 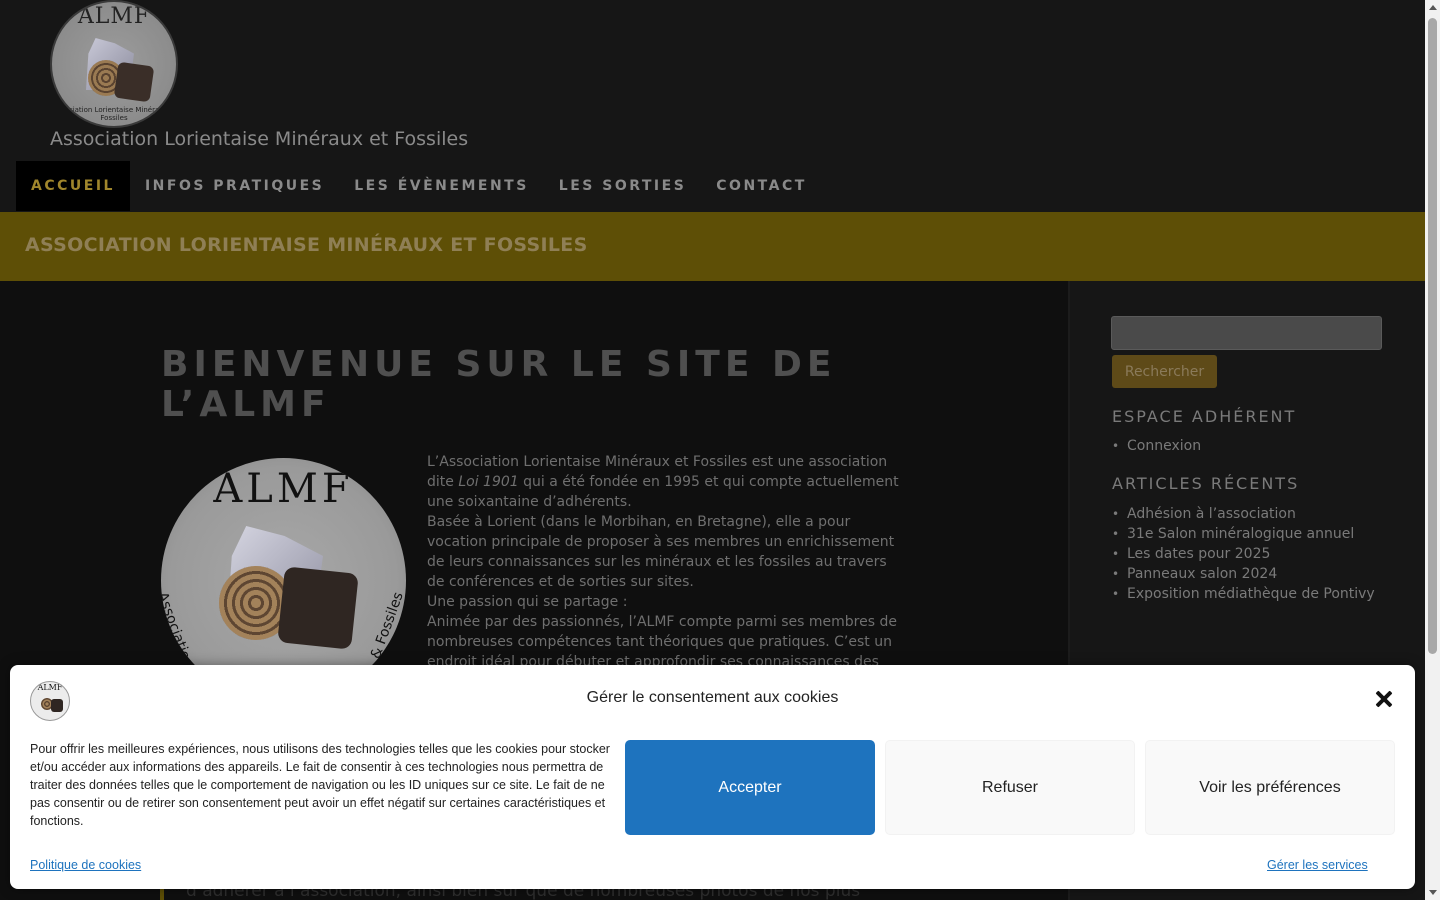 What do you see at coordinates (1243, 574) in the screenshot?
I see `recent-article-link: Panneaux salon 2024` at bounding box center [1243, 574].